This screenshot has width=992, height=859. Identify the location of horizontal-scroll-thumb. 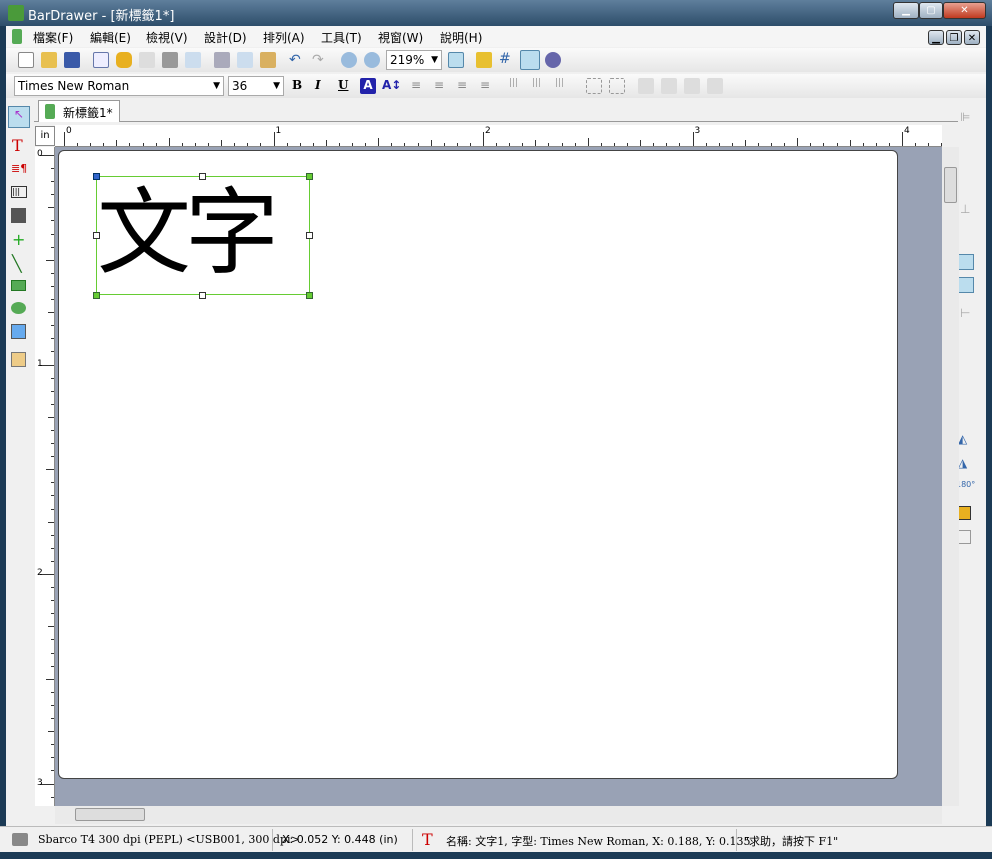
(110, 814).